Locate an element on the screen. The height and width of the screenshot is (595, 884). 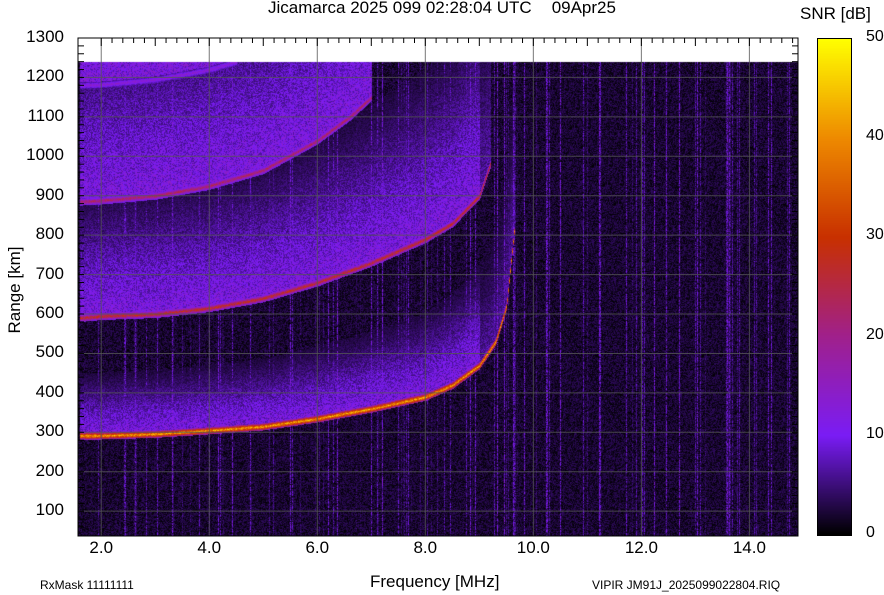
colorbar-tick-label: 0 is located at coordinates (870, 532).